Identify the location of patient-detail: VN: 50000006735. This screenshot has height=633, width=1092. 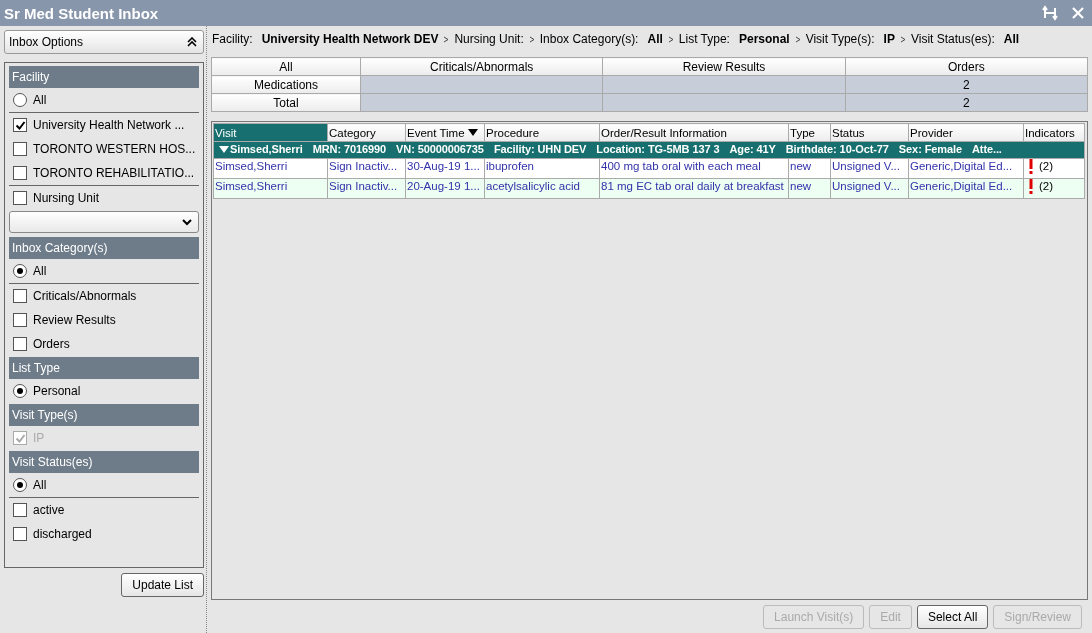
(440, 149).